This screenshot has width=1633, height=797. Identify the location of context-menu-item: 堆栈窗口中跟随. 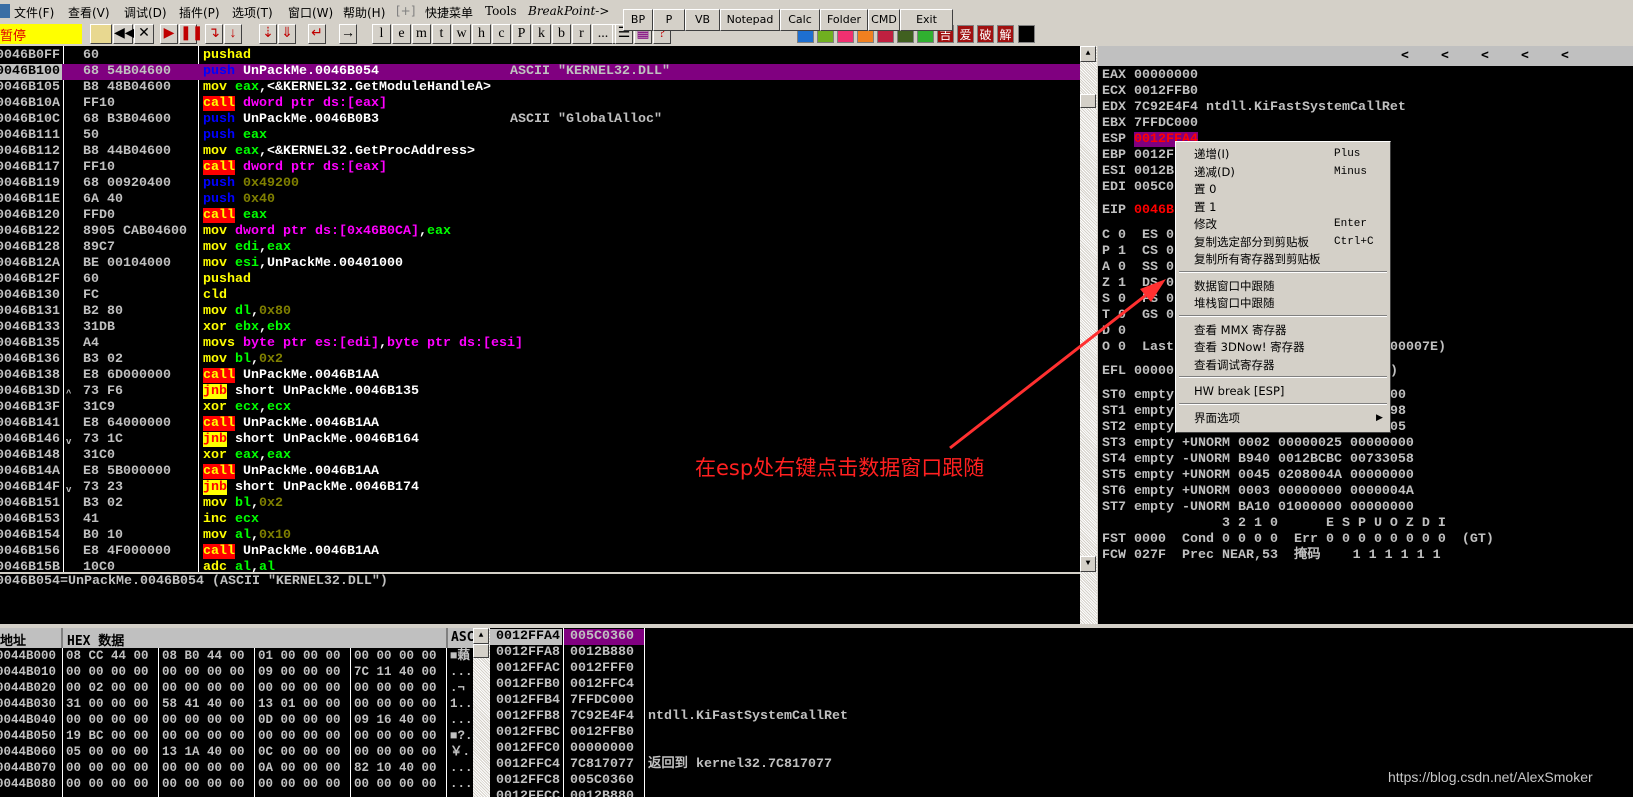
(1283, 303).